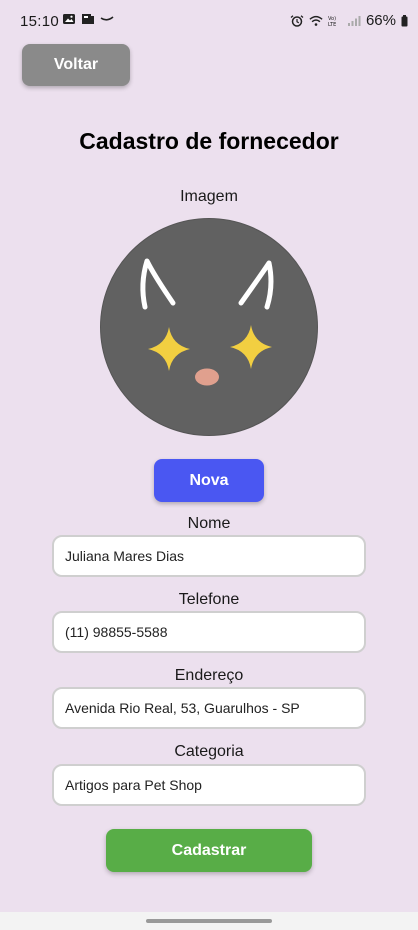 Image resolution: width=418 pixels, height=930 pixels. Describe the element at coordinates (209, 141) in the screenshot. I see `page-title: Cadastro de fornecedor` at that location.